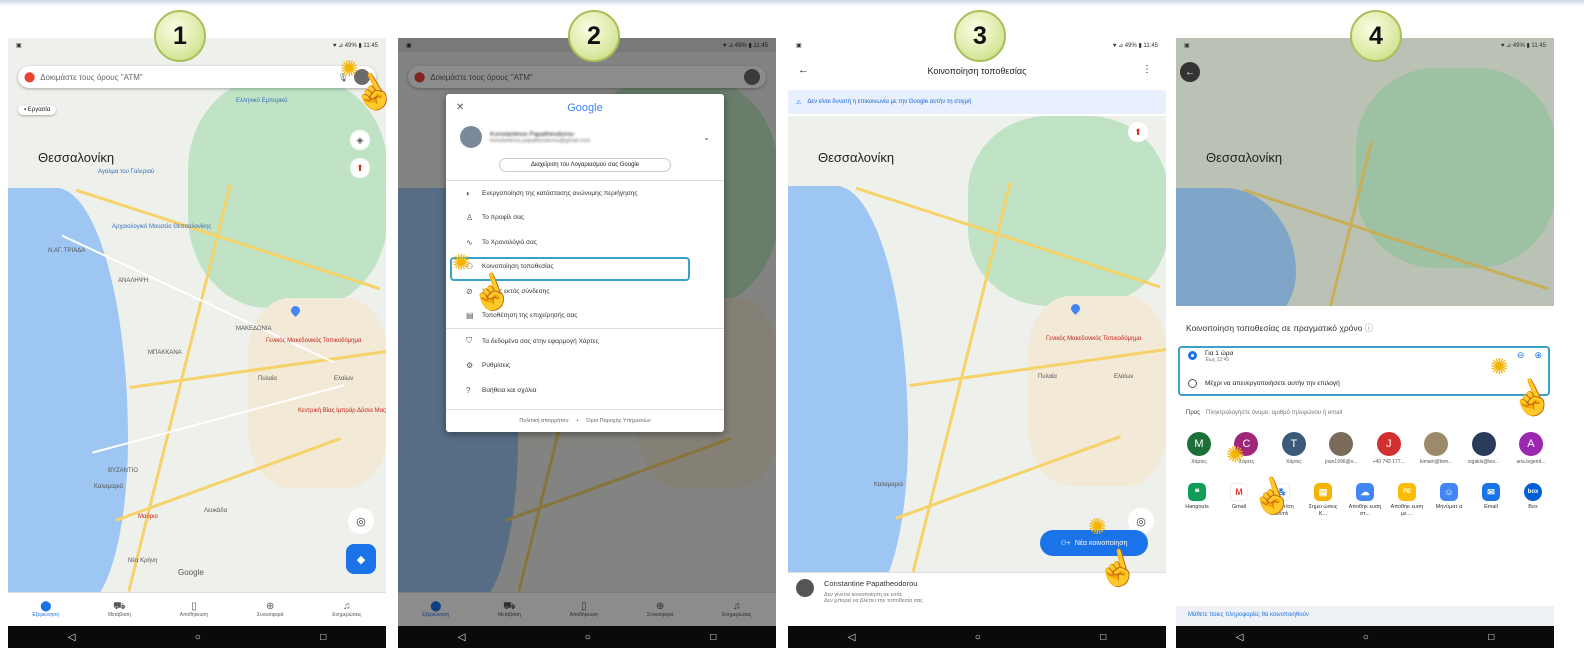 This screenshot has height=648, width=1584. What do you see at coordinates (119, 606) in the screenshot?
I see `car-icon: ⛟` at bounding box center [119, 606].